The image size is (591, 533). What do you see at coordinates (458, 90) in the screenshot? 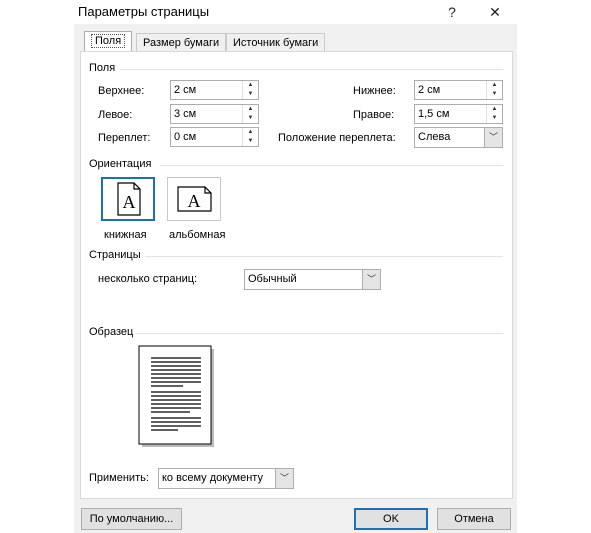
I see `bottom-margin-spinner: 2 см ▲ ▼` at bounding box center [458, 90].